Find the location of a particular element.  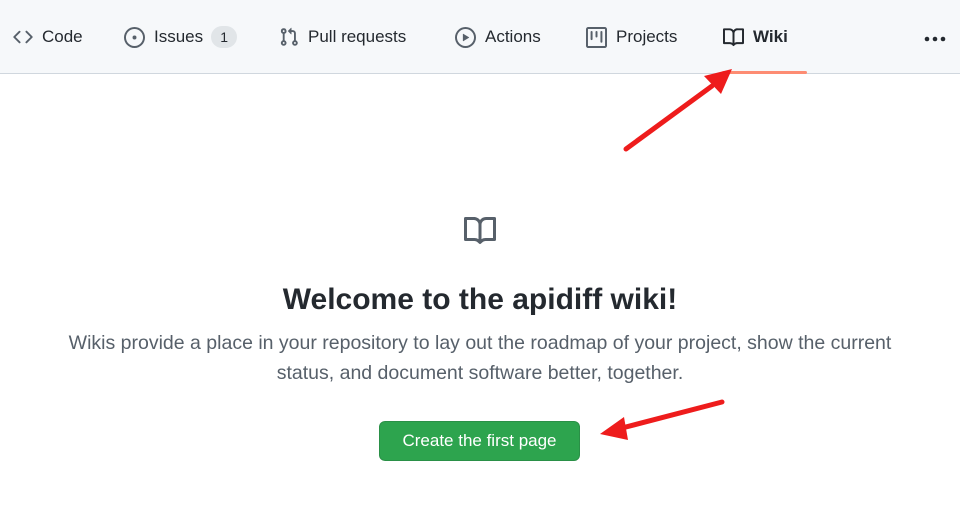

create-first-page-button: Create the first page is located at coordinates (479, 441).